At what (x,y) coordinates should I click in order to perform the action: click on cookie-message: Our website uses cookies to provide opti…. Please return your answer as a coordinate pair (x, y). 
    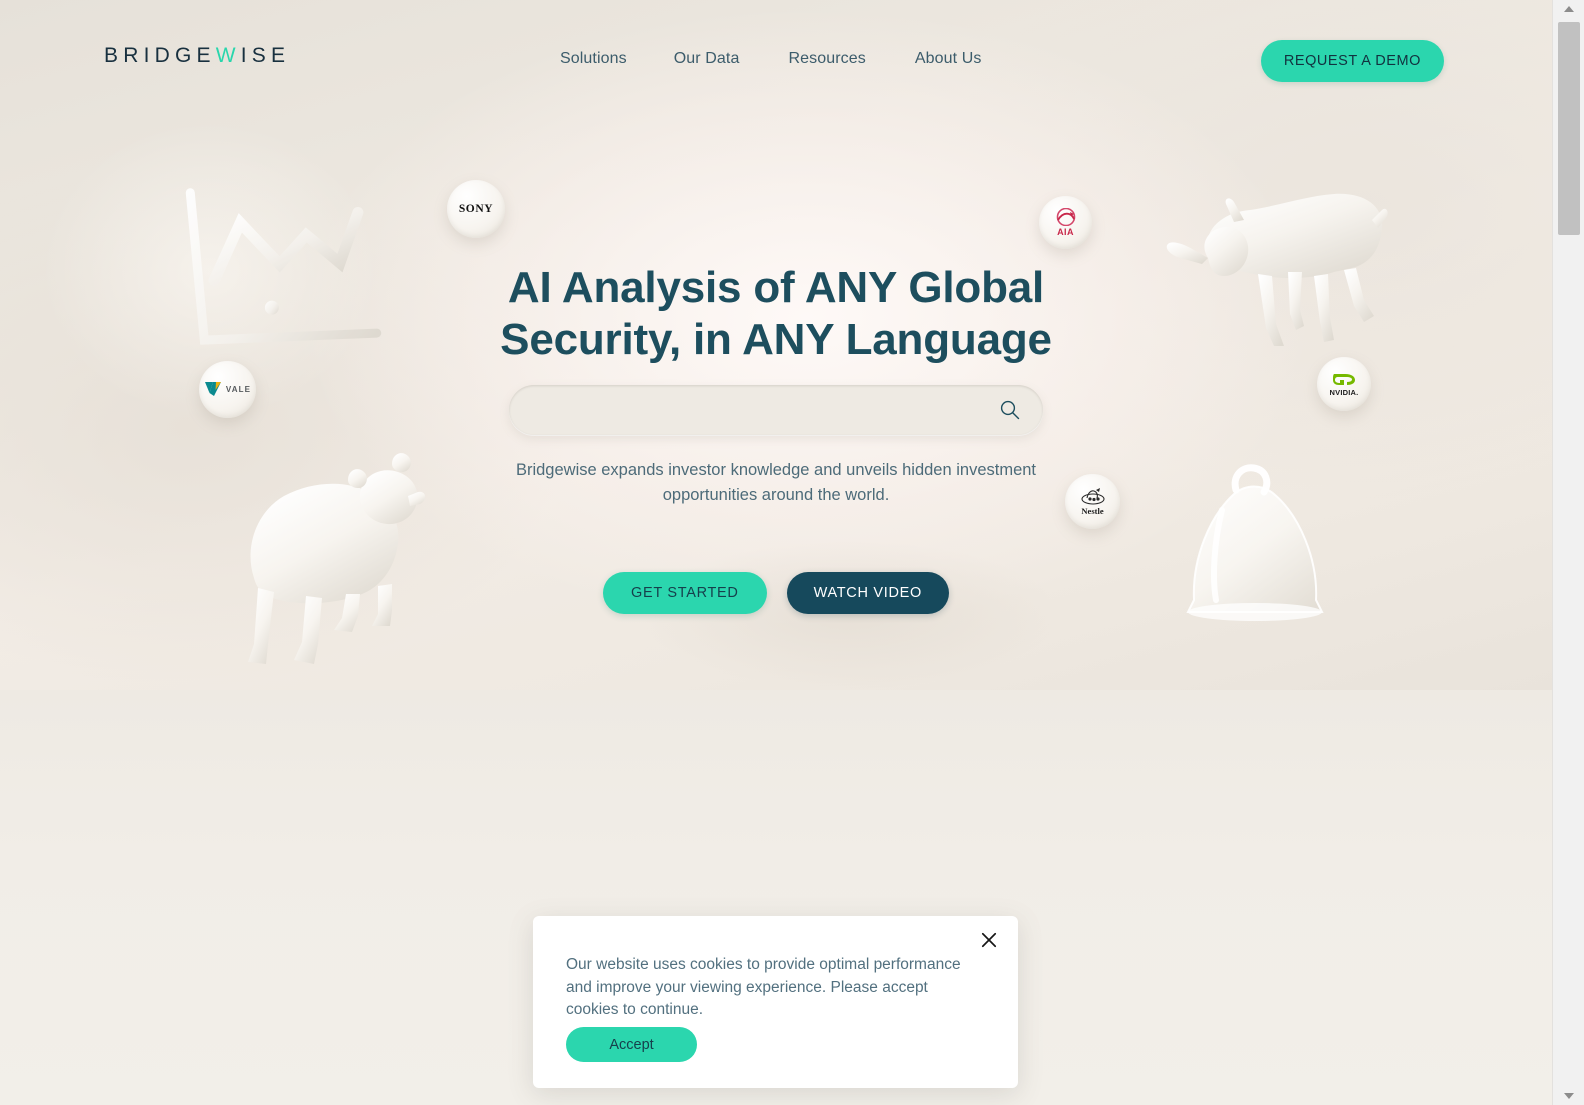
    Looking at the image, I should click on (763, 987).